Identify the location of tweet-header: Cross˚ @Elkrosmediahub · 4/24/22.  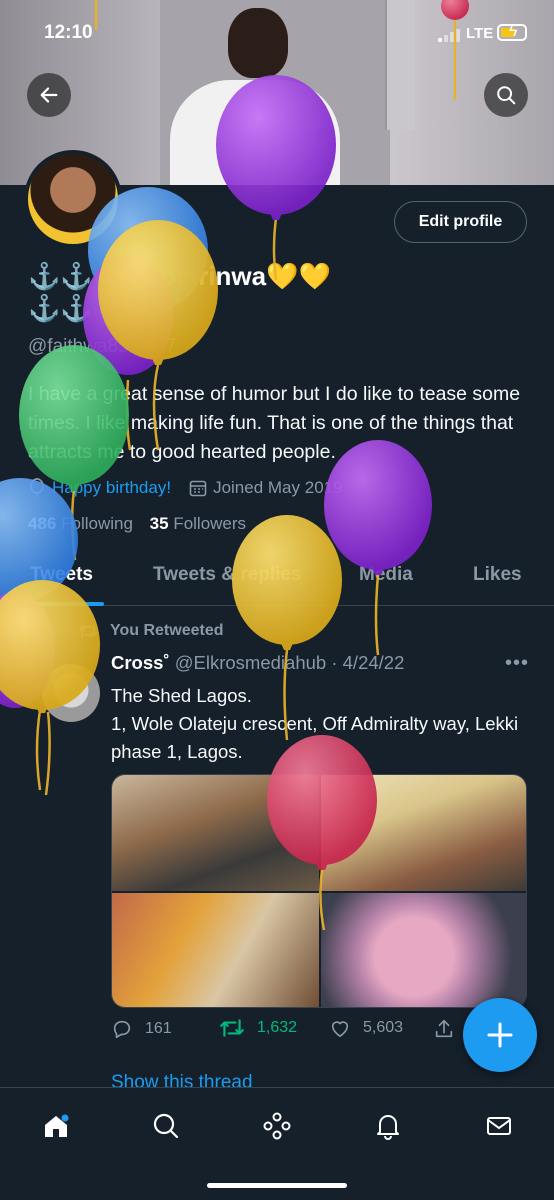
(258, 662).